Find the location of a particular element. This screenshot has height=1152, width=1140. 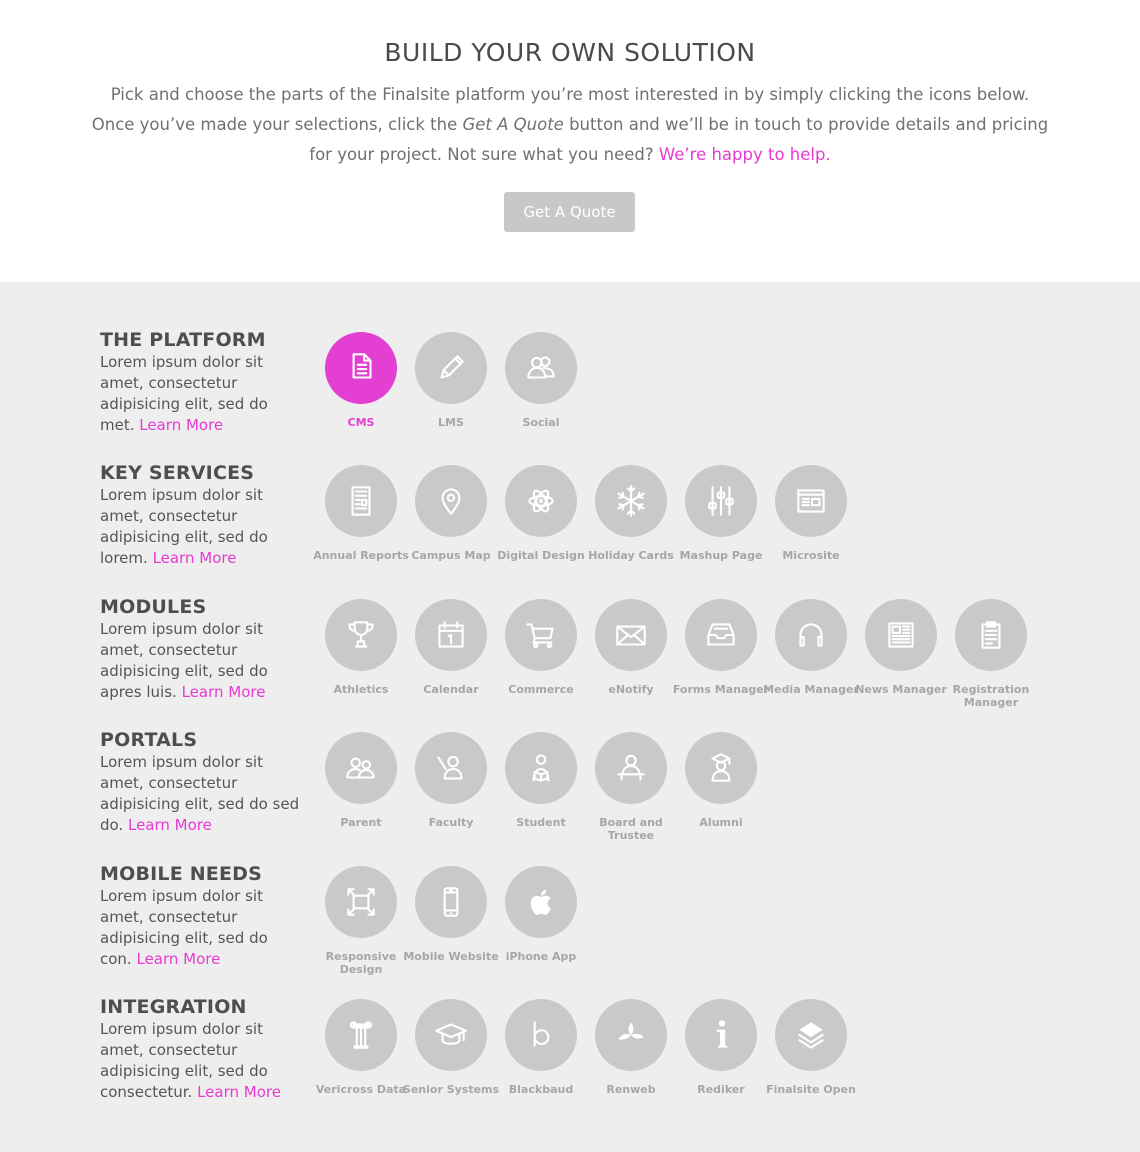

sliders-icon is located at coordinates (721, 501).